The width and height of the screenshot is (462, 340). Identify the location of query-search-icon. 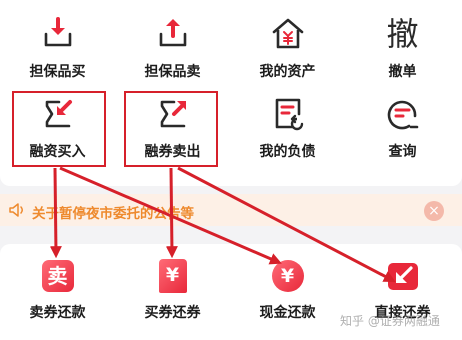
(403, 114).